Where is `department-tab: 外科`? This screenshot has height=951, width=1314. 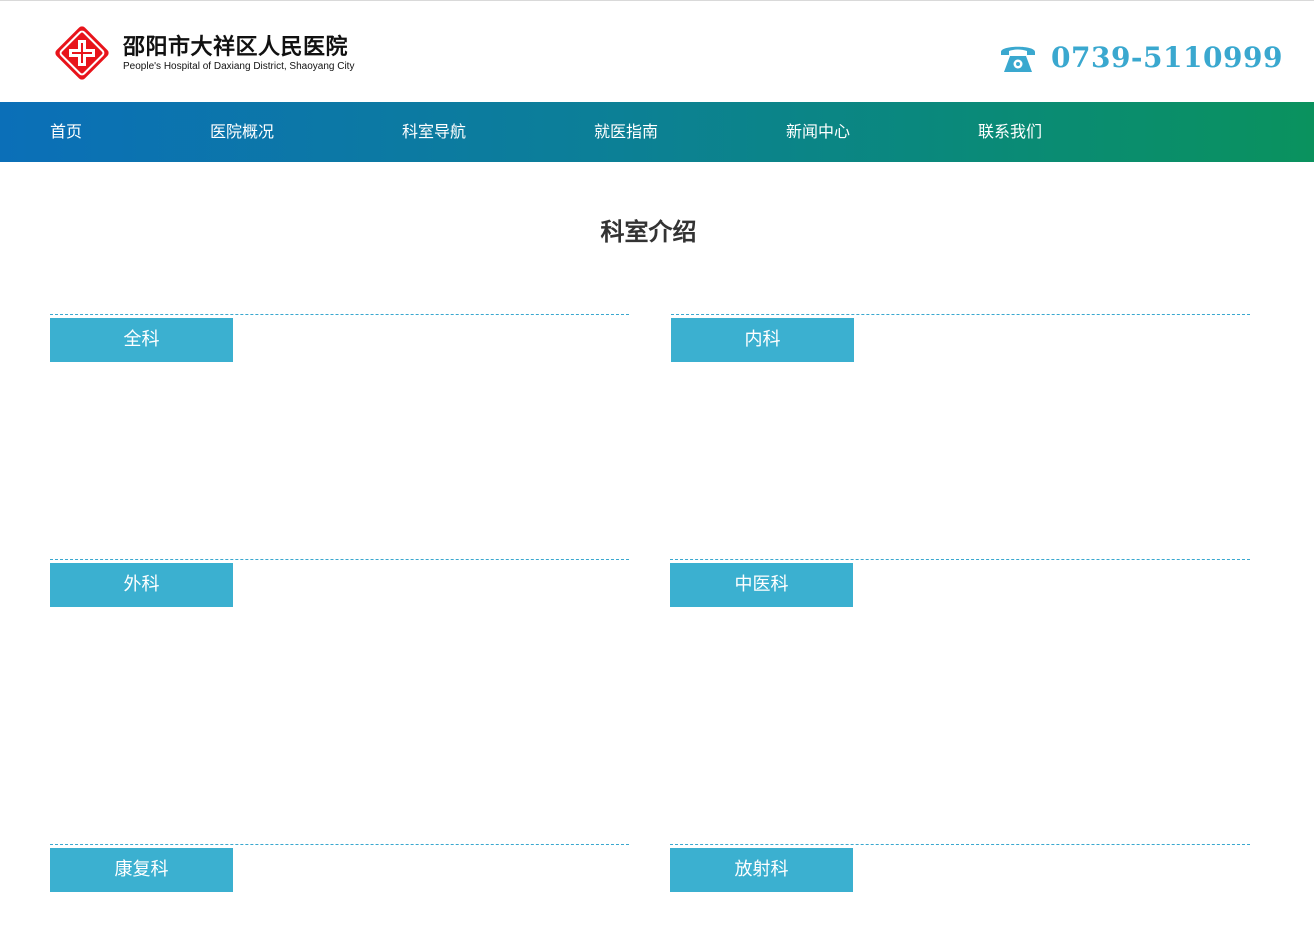
department-tab: 外科 is located at coordinates (141, 585).